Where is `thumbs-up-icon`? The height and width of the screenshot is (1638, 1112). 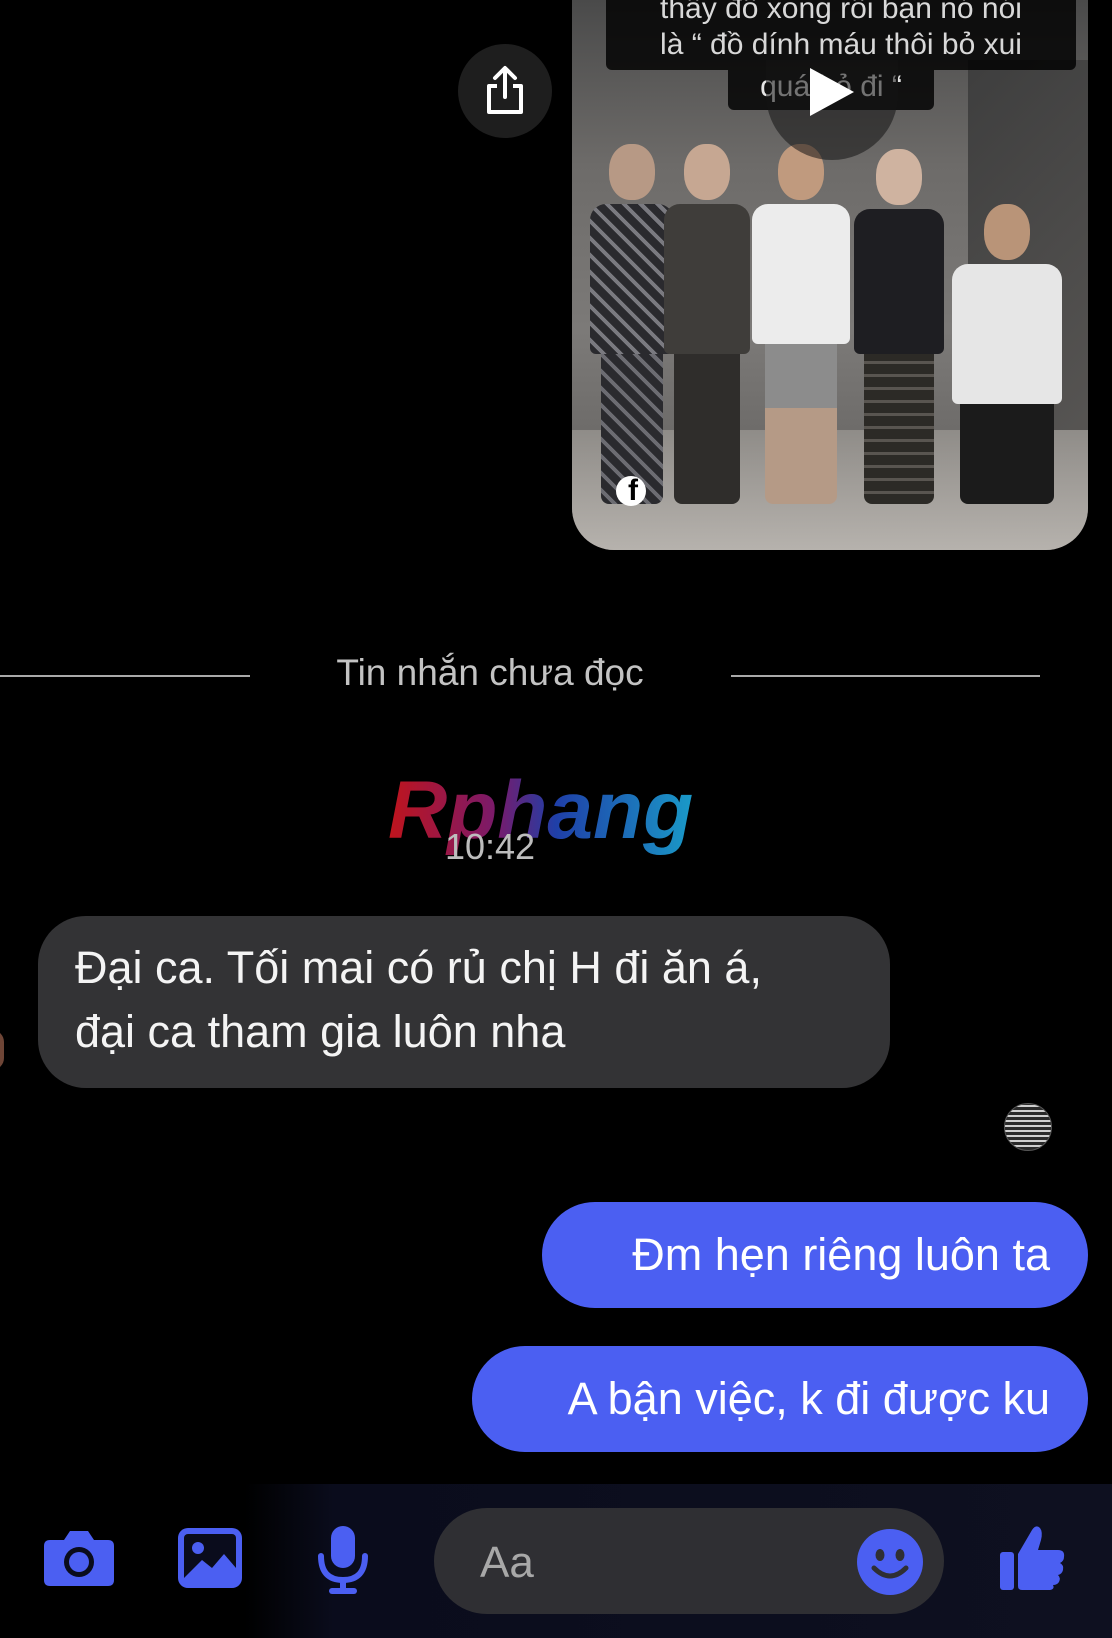 thumbs-up-icon is located at coordinates (1032, 1558).